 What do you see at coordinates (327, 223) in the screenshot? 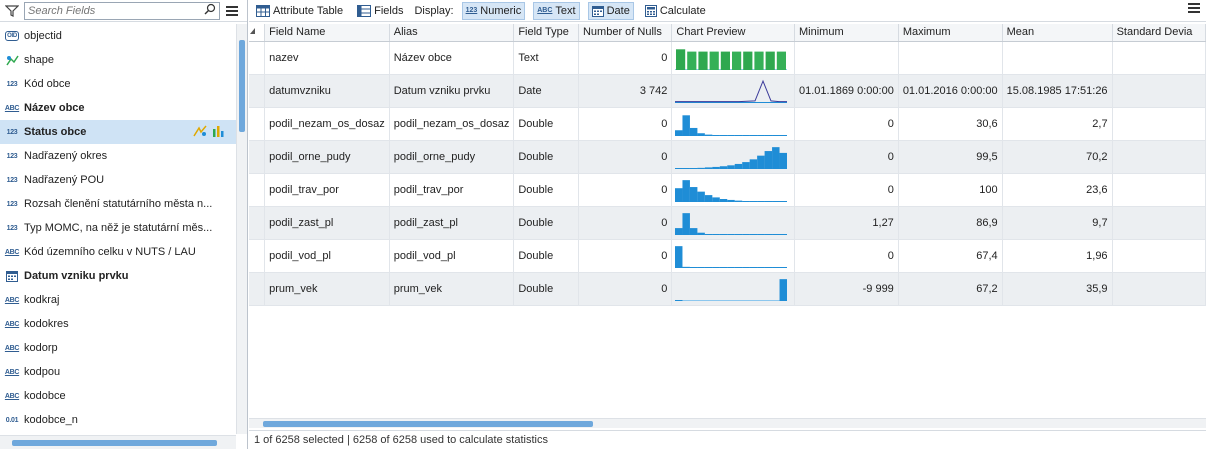
I see `field-name-cell: podil_zast_pl` at bounding box center [327, 223].